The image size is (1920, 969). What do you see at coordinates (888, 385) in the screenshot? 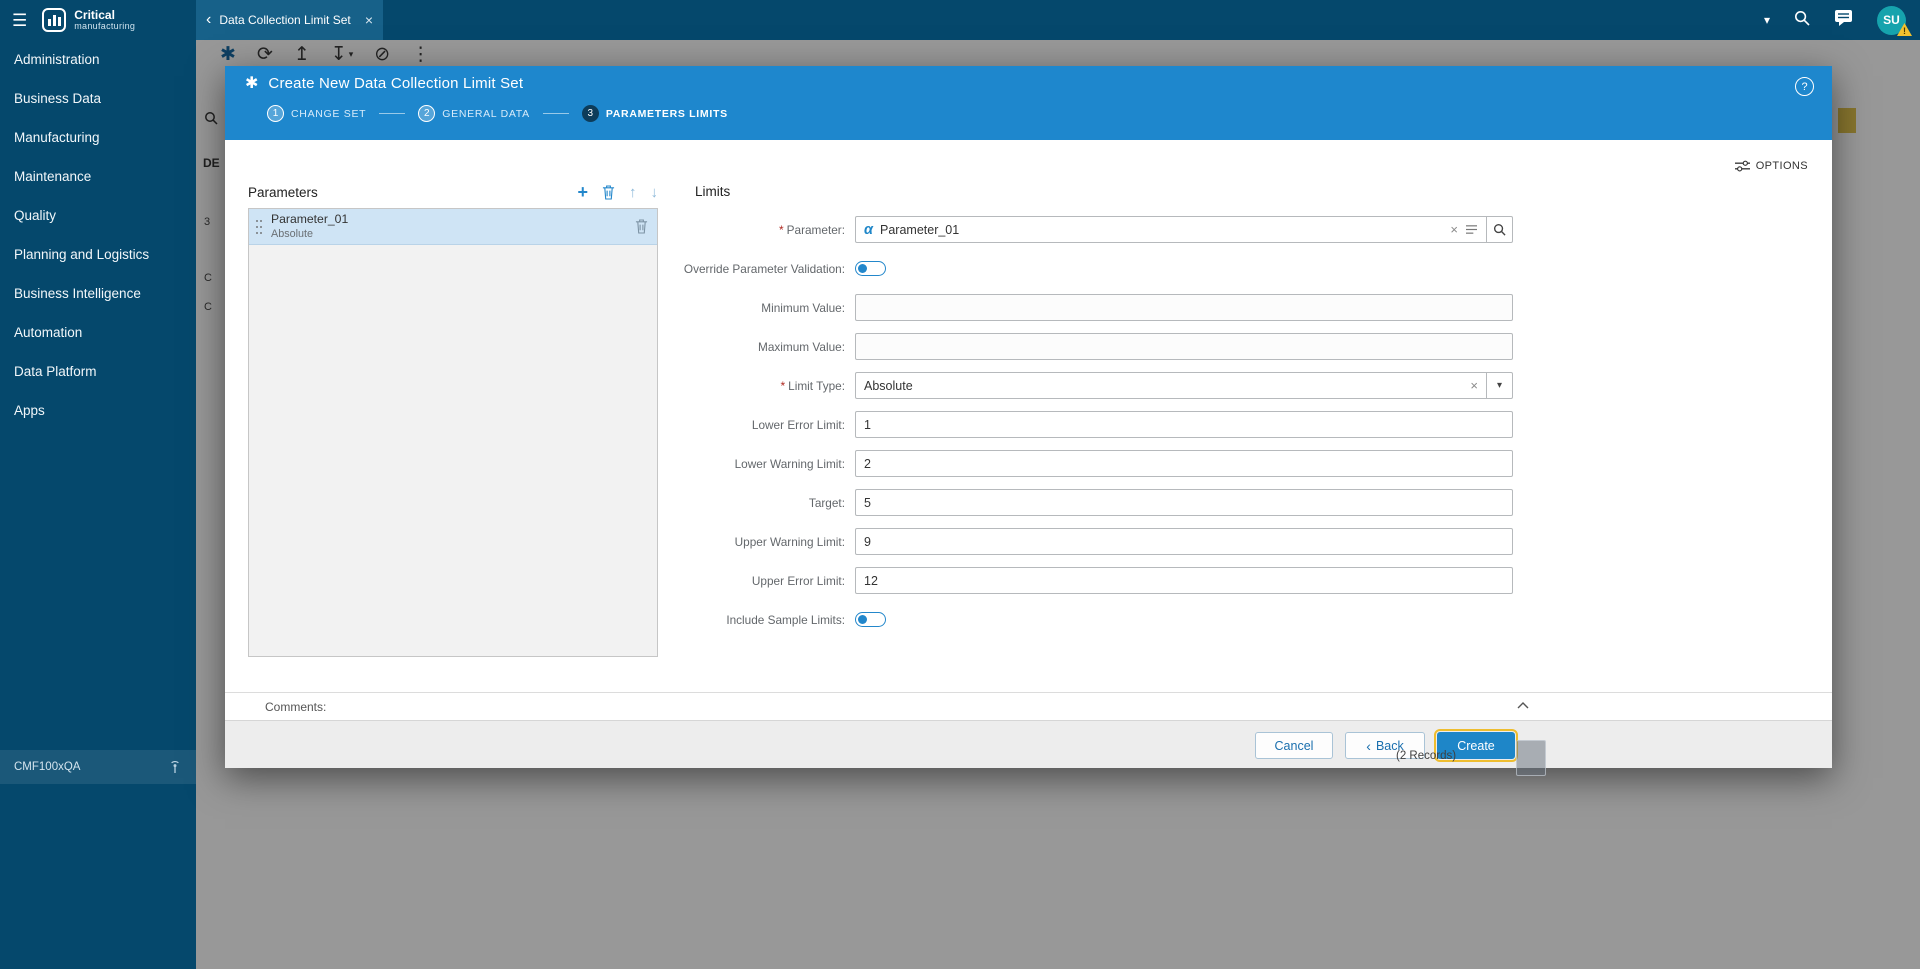
I see `limit-type-value: Absolute` at bounding box center [888, 385].